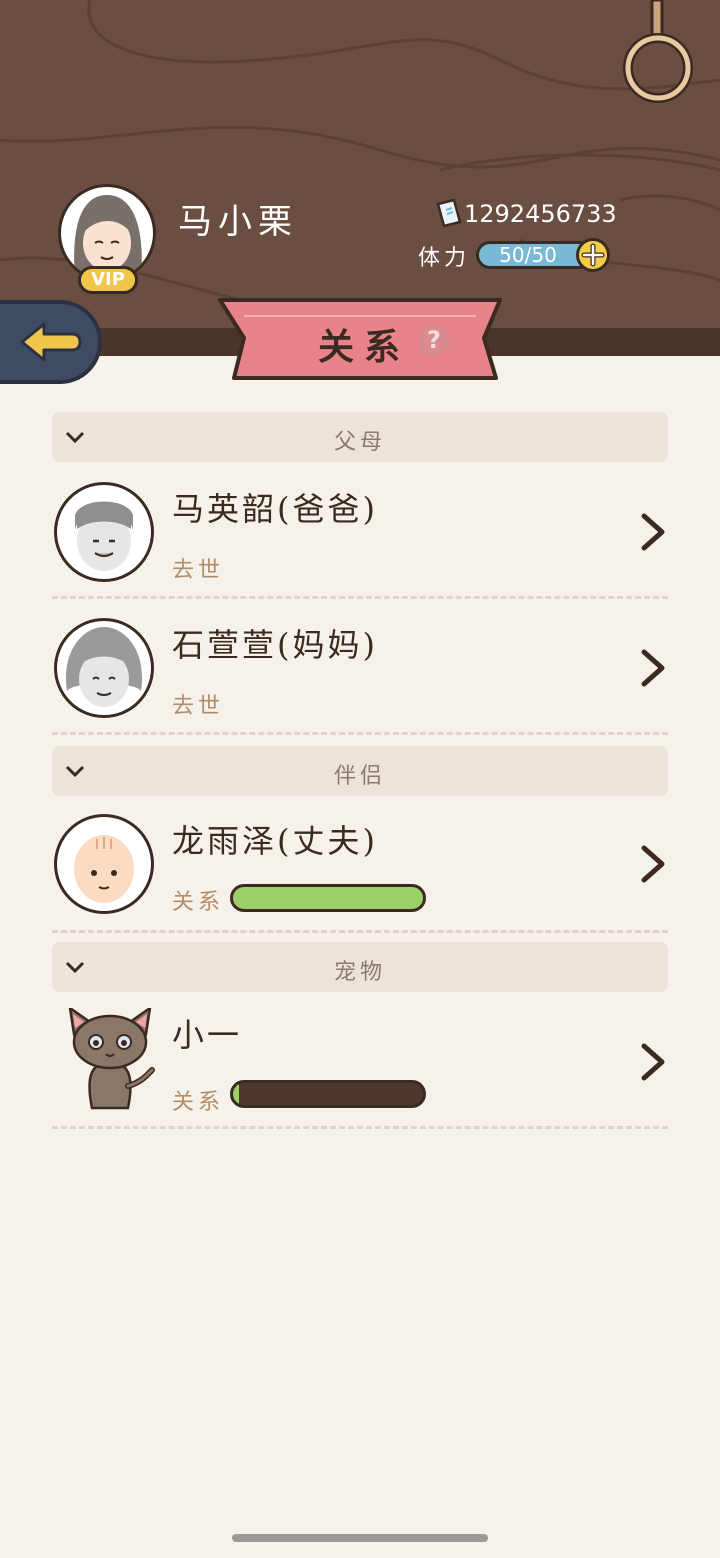 Image resolution: width=720 pixels, height=1558 pixels. I want to click on list-item-husband: 龙雨泽(丈夫) 关系, so click(360, 874).